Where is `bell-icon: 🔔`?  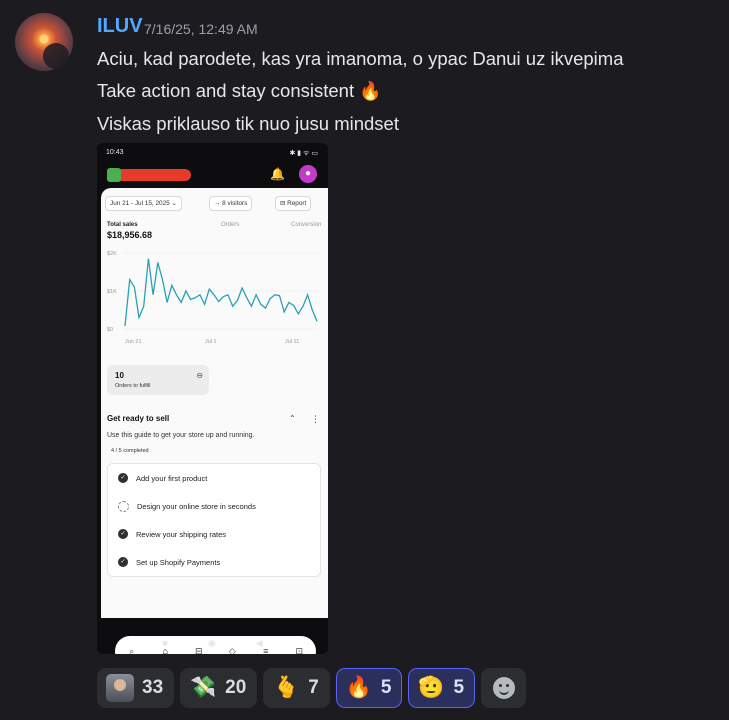 bell-icon: 🔔 is located at coordinates (277, 174).